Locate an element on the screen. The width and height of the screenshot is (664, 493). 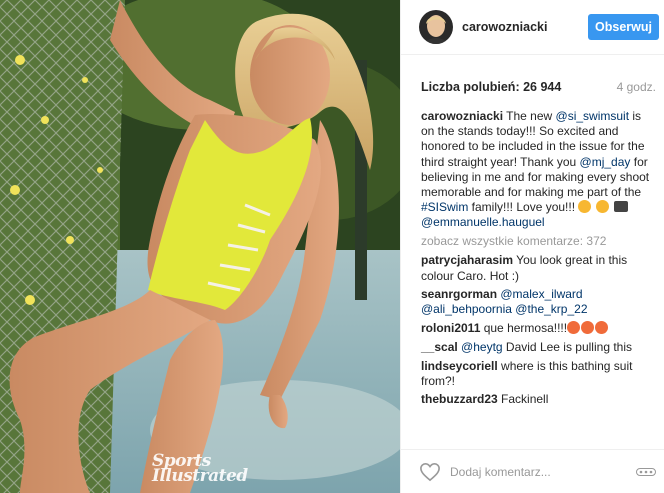
post-time: 4 godz. is located at coordinates (636, 87).